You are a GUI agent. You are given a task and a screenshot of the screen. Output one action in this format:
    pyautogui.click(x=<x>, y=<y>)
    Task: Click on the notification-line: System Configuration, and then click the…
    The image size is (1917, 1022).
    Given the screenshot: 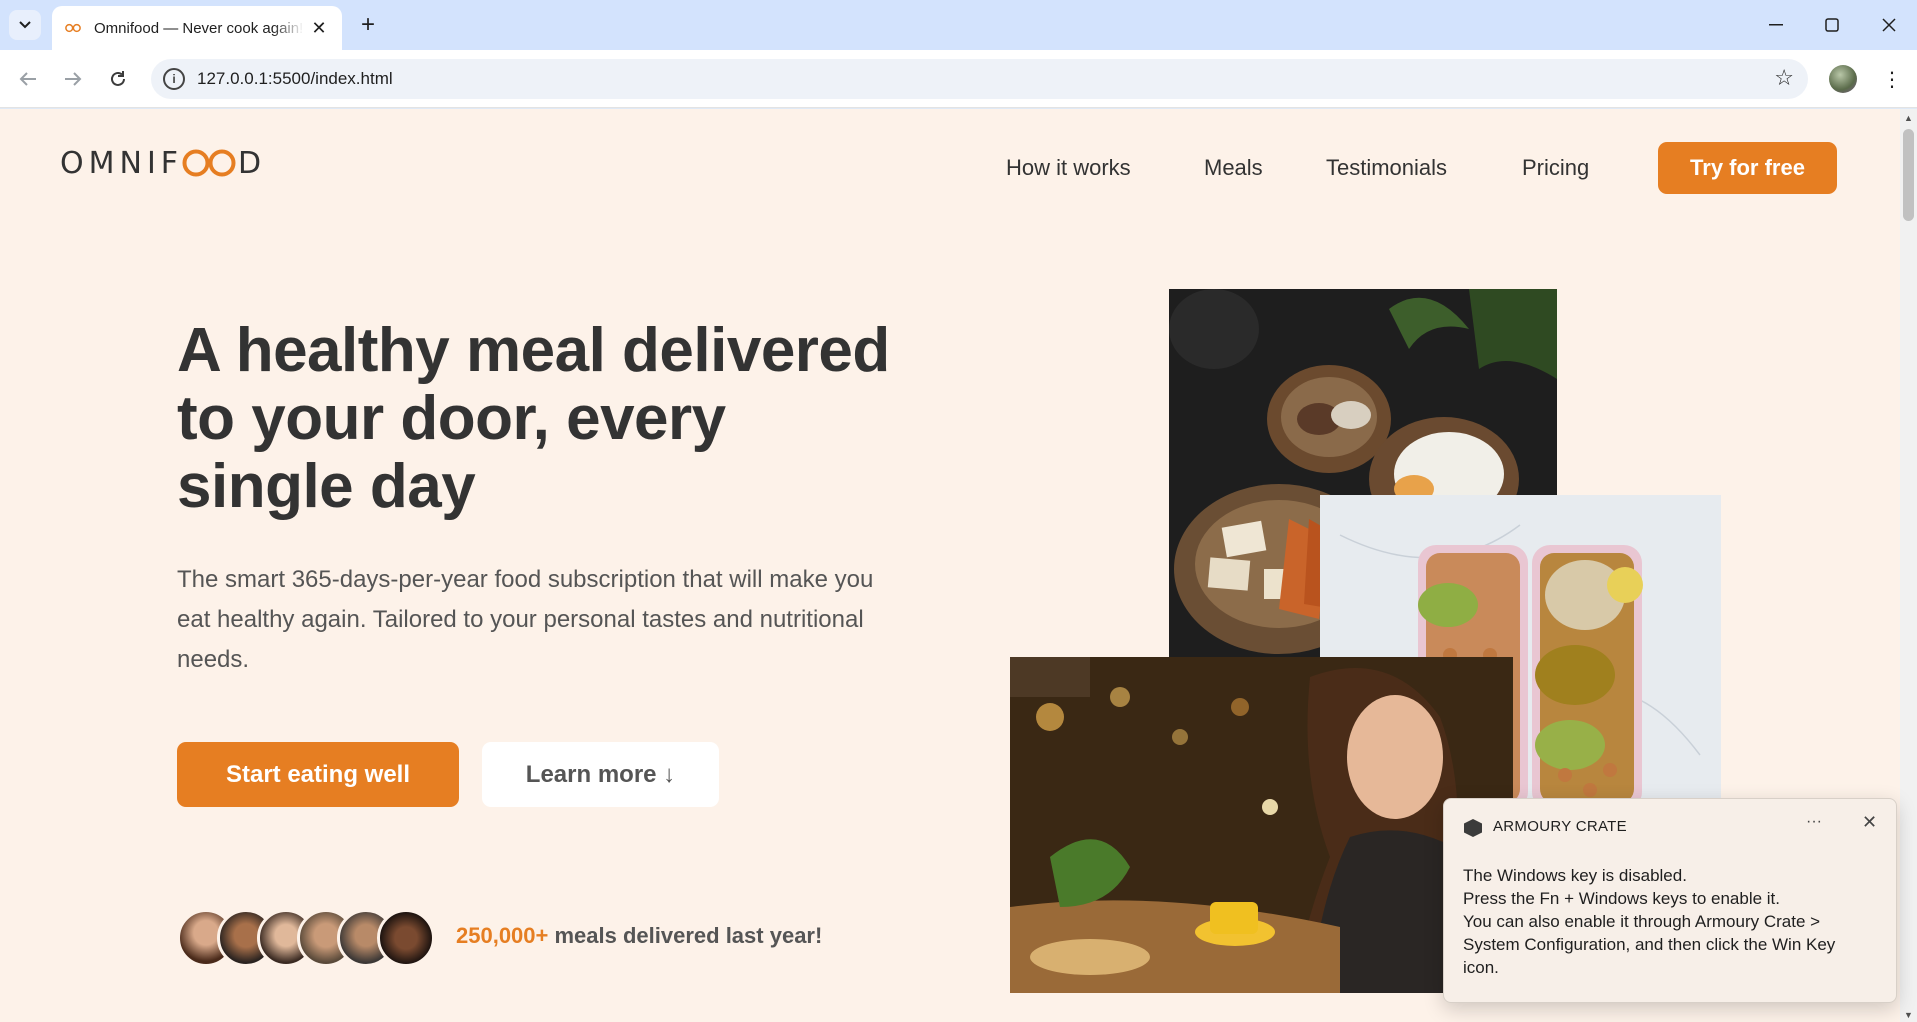 What is the action you would take?
    pyautogui.click(x=1649, y=944)
    